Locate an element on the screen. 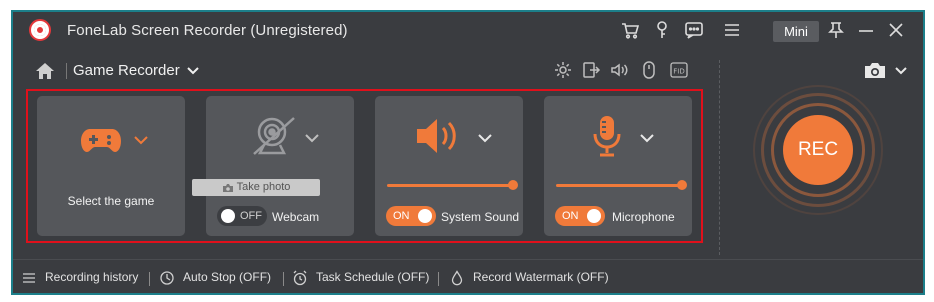 The height and width of the screenshot is (302, 934). close-icon is located at coordinates (896, 30).